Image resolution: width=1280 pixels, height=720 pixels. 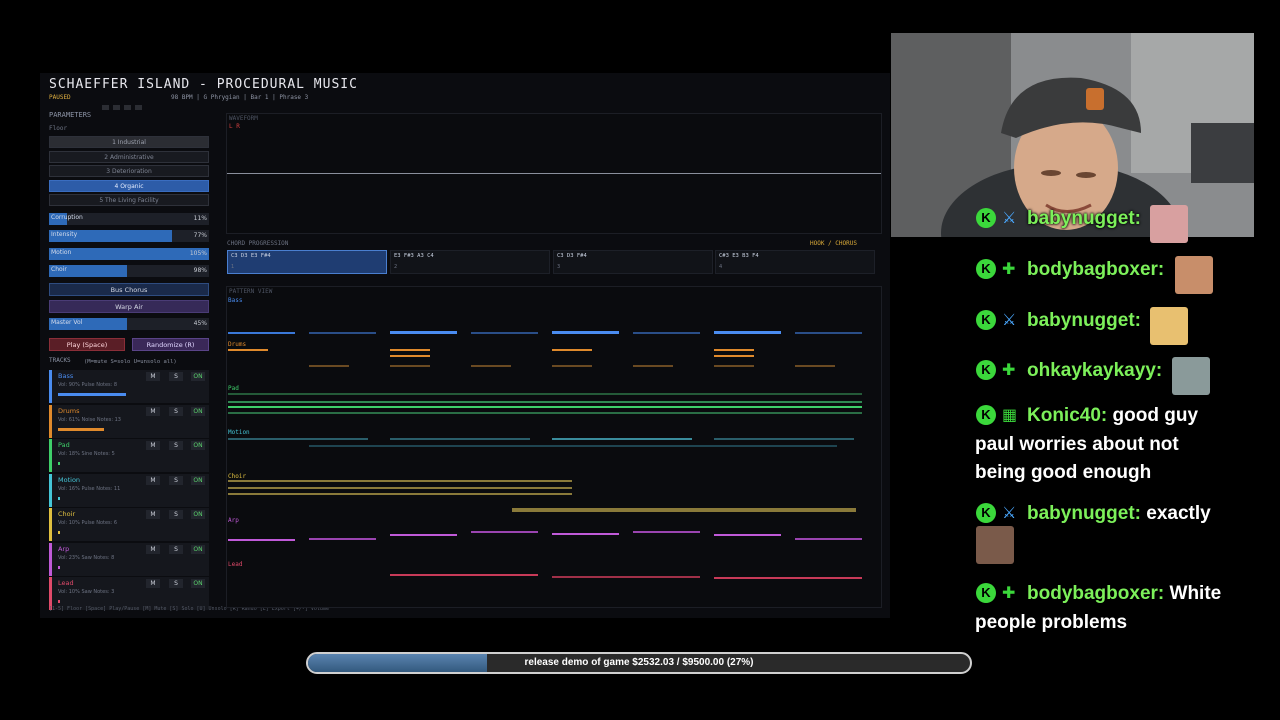 What do you see at coordinates (129, 186) in the screenshot?
I see `floor-button-4: 4 Organic` at bounding box center [129, 186].